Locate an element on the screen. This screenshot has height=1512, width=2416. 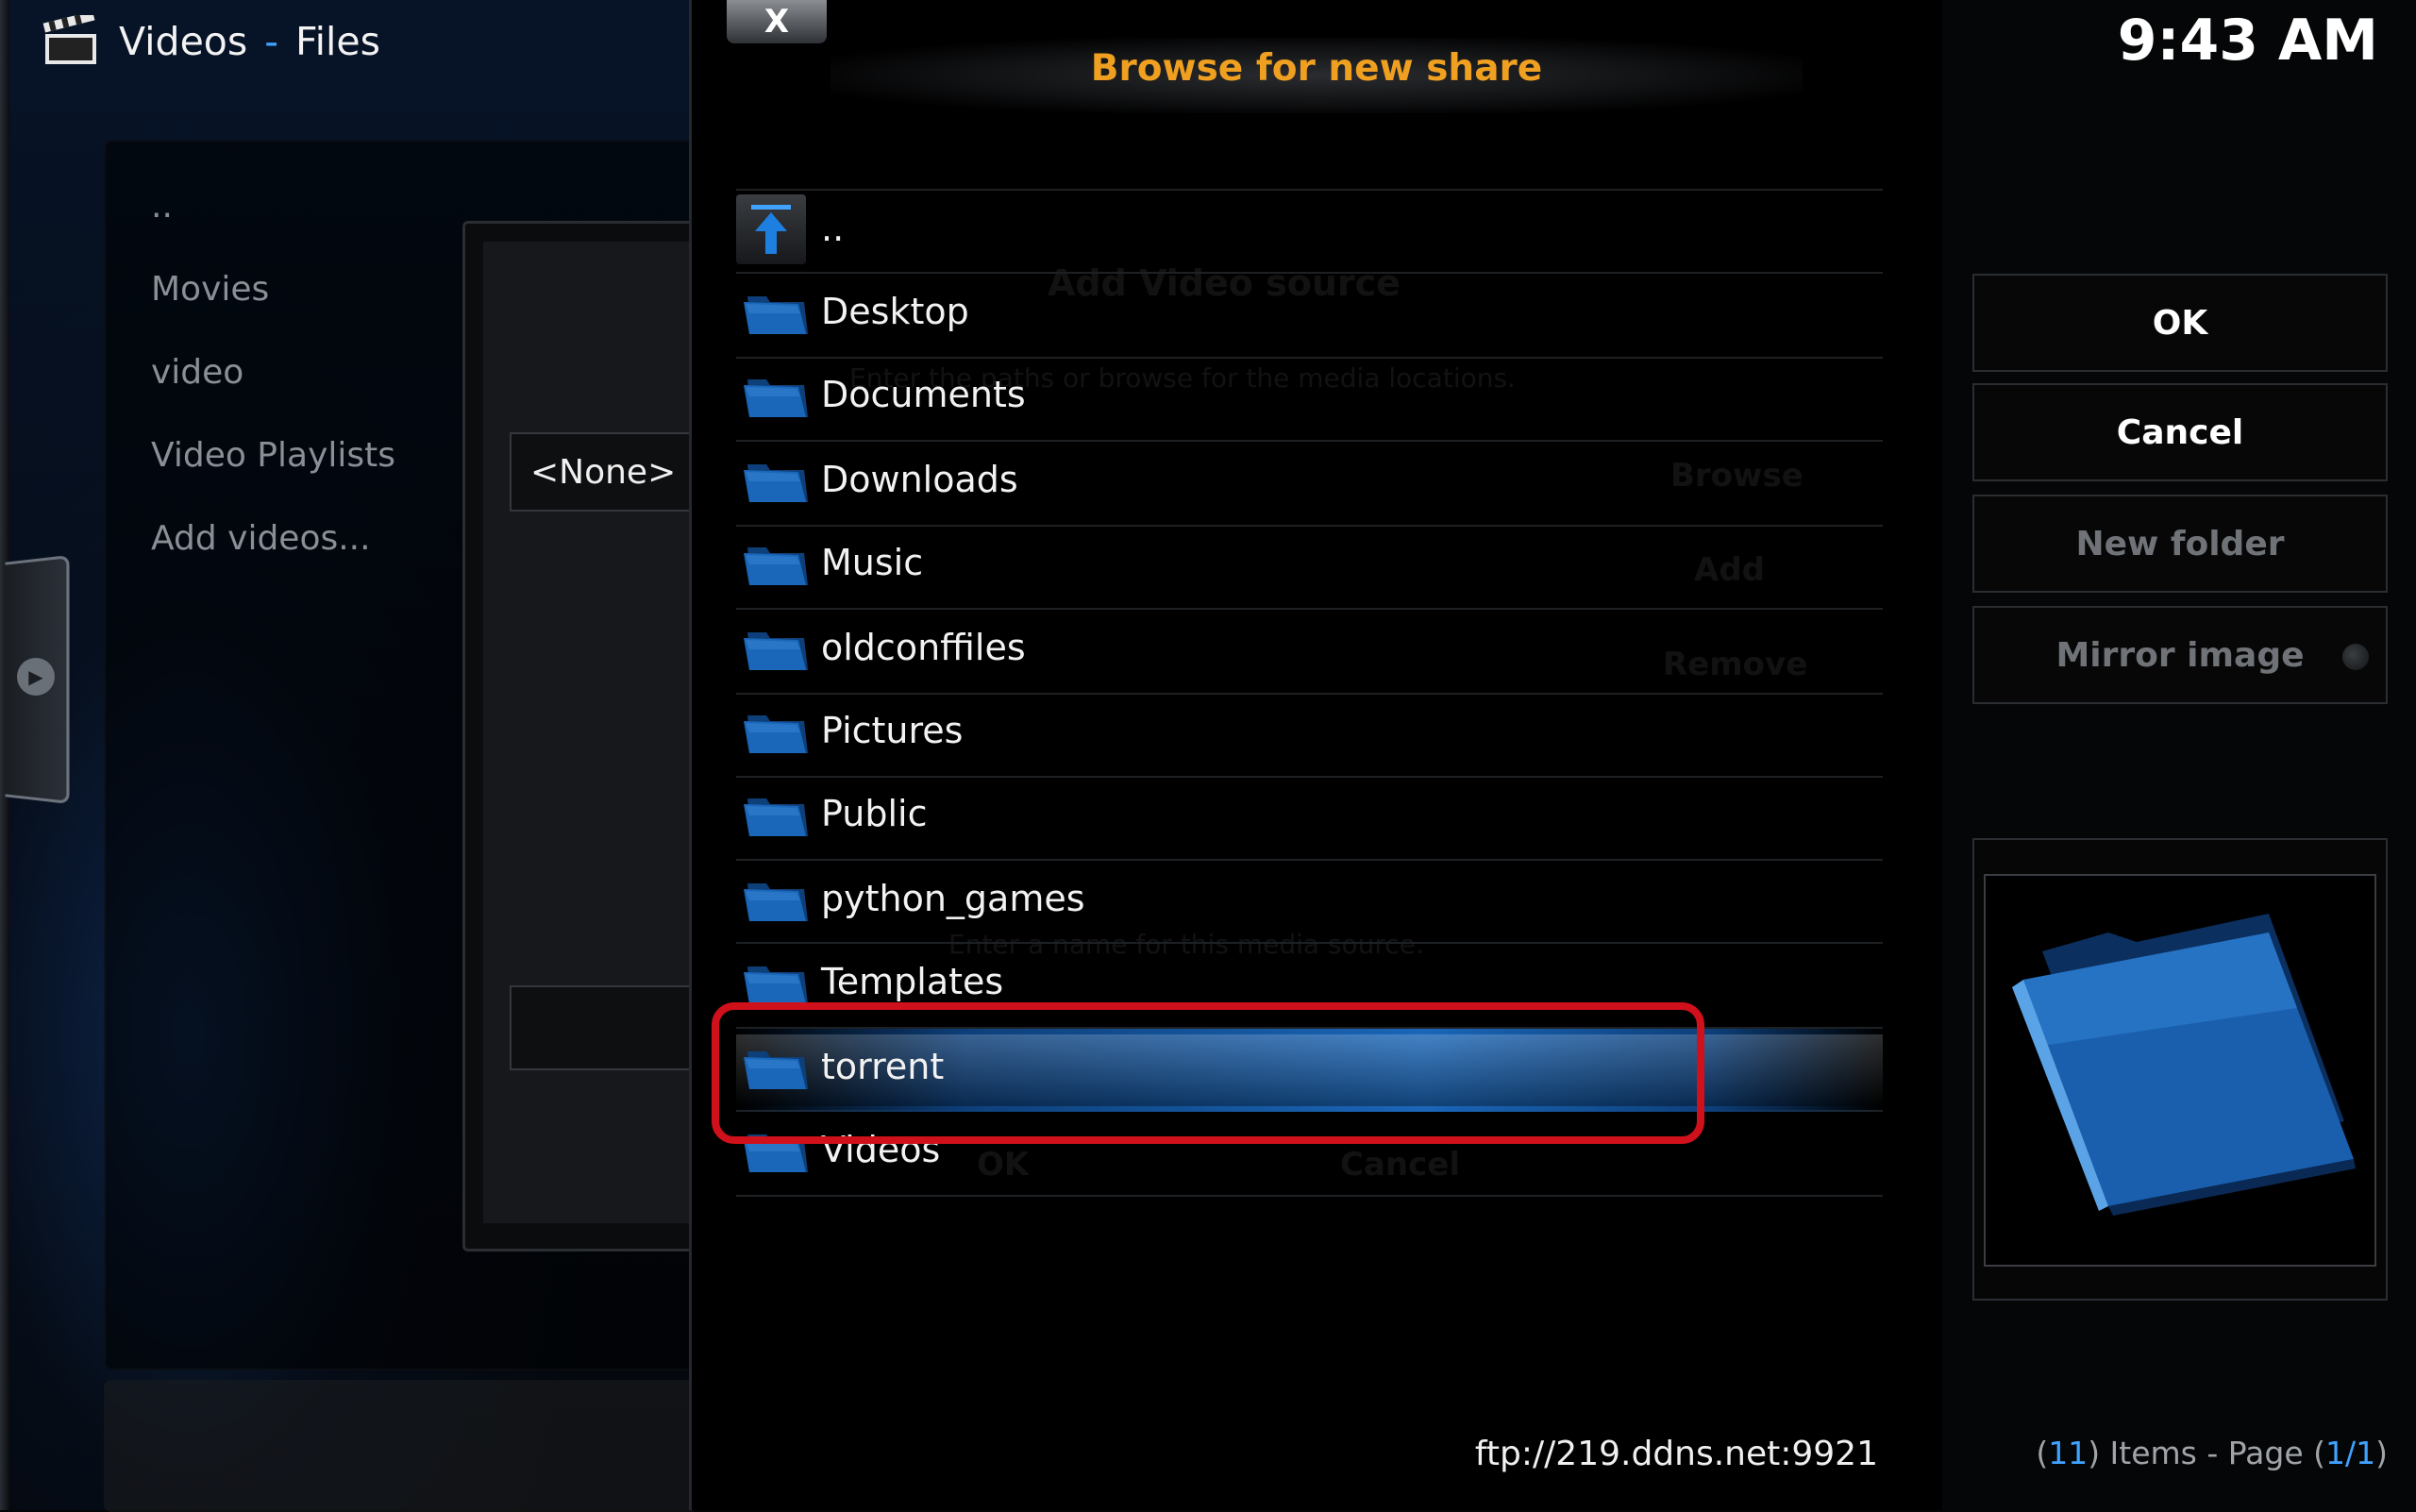
items-mid: ) Items - Page ( is located at coordinates (2207, 1453).